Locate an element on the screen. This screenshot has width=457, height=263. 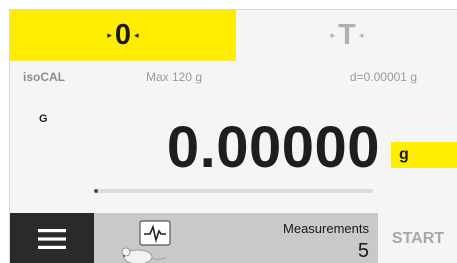
max-capacity: Max 120 g is located at coordinates (174, 77).